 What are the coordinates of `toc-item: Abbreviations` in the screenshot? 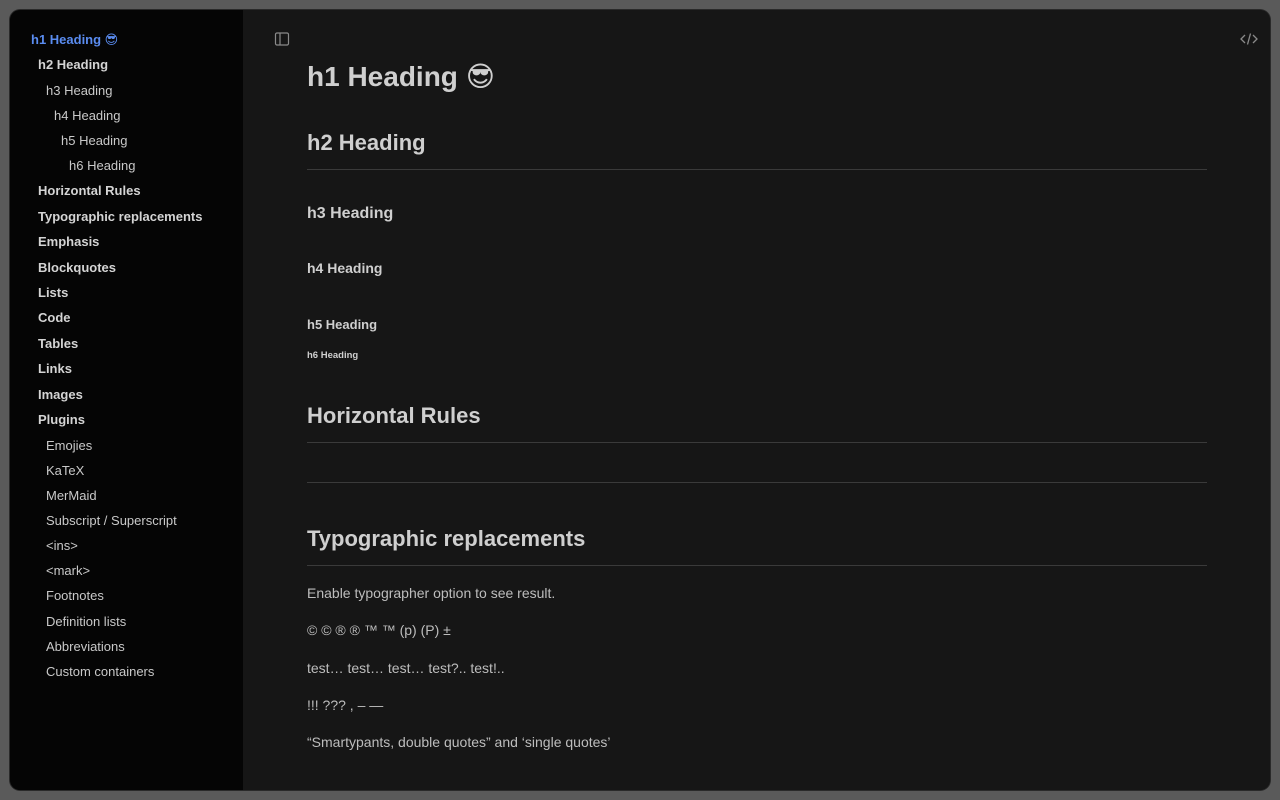 It's located at (85, 647).